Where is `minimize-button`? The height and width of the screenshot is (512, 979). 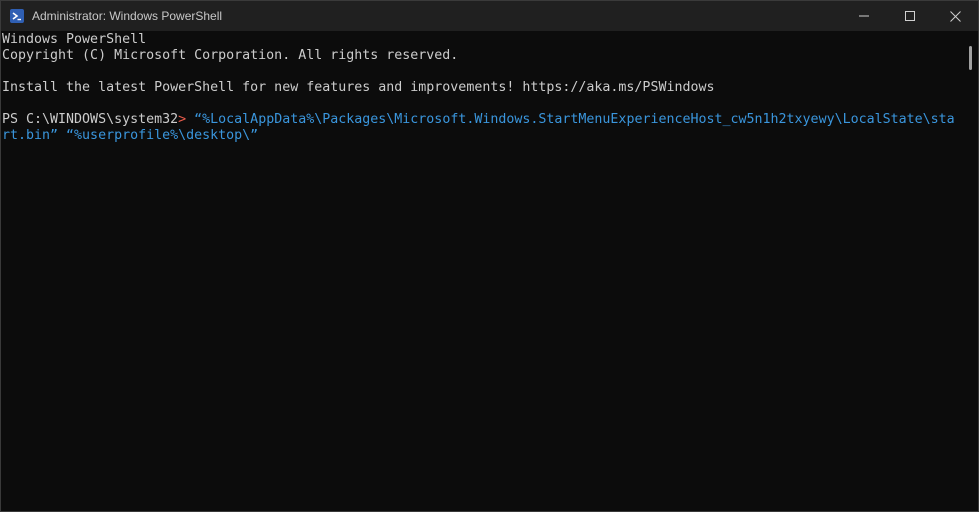 minimize-button is located at coordinates (864, 16).